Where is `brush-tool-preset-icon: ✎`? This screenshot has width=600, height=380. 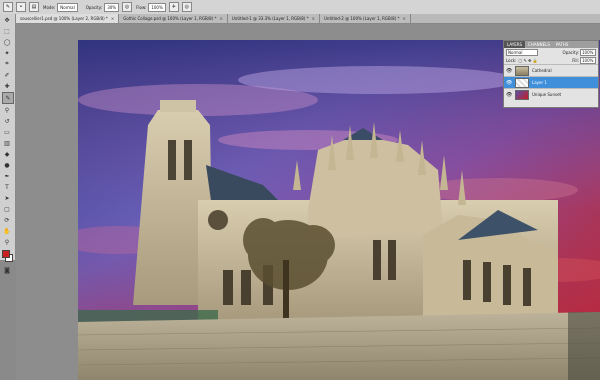
brush-tool-preset-icon: ✎ is located at coordinates (8, 7).